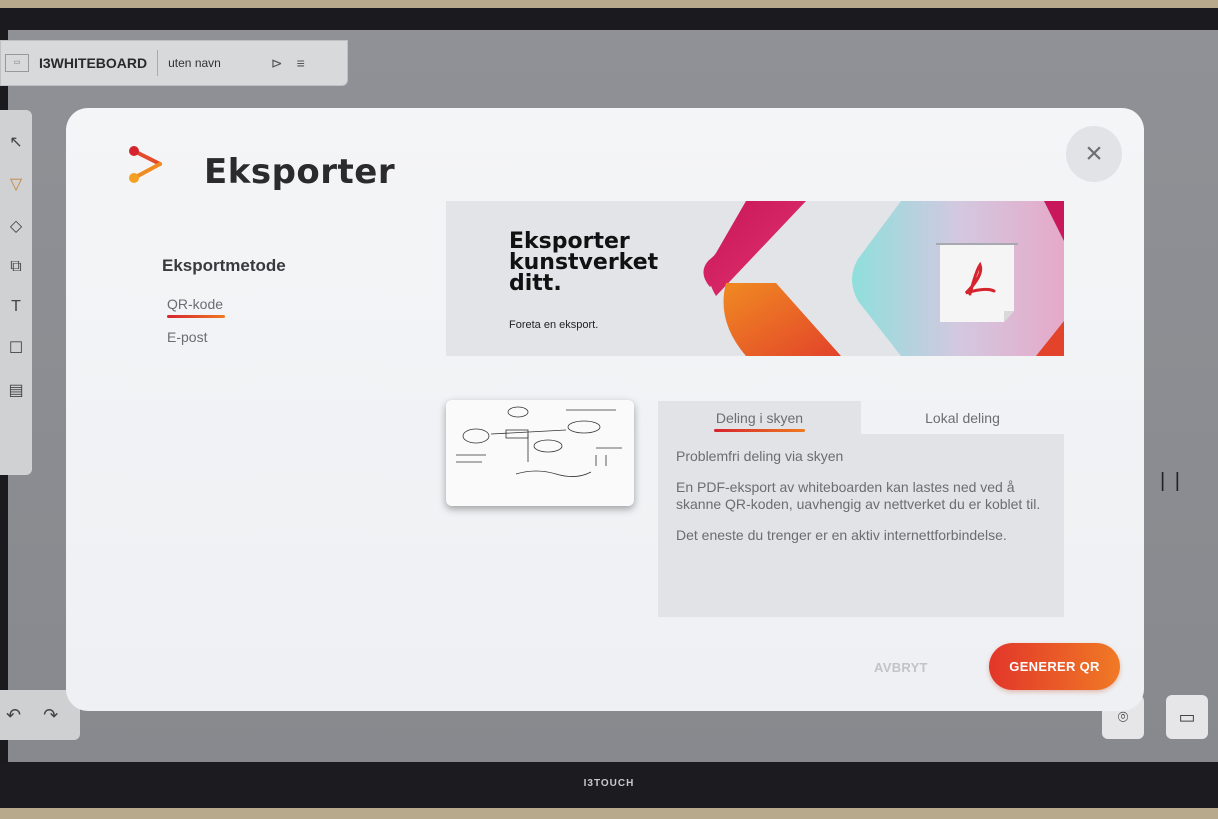 This screenshot has width=1218, height=819. Describe the element at coordinates (187, 337) in the screenshot. I see `method-option-email: E-post` at that location.